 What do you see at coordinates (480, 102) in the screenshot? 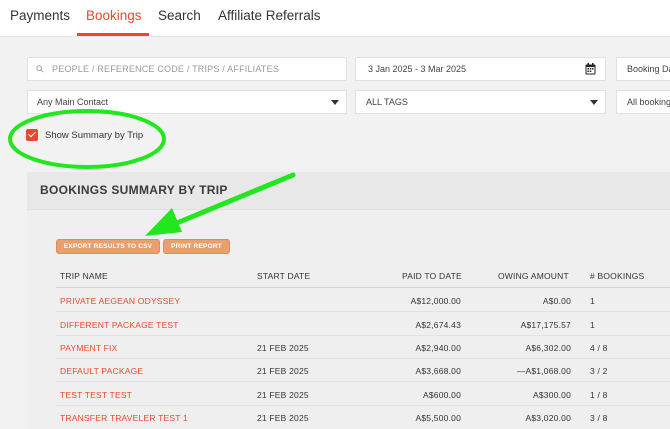
I see `tags-select: ALL TAGS` at bounding box center [480, 102].